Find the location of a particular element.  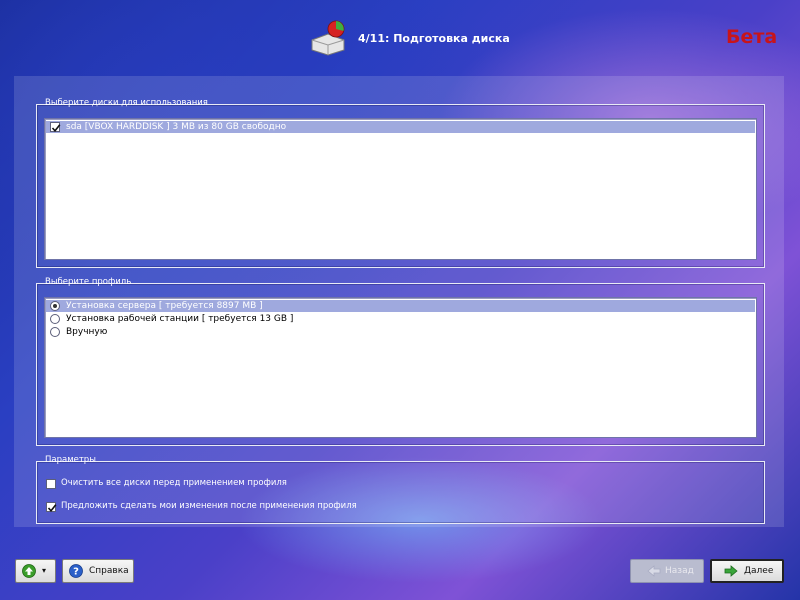

suggest-changes-checkbox is located at coordinates (51, 507).